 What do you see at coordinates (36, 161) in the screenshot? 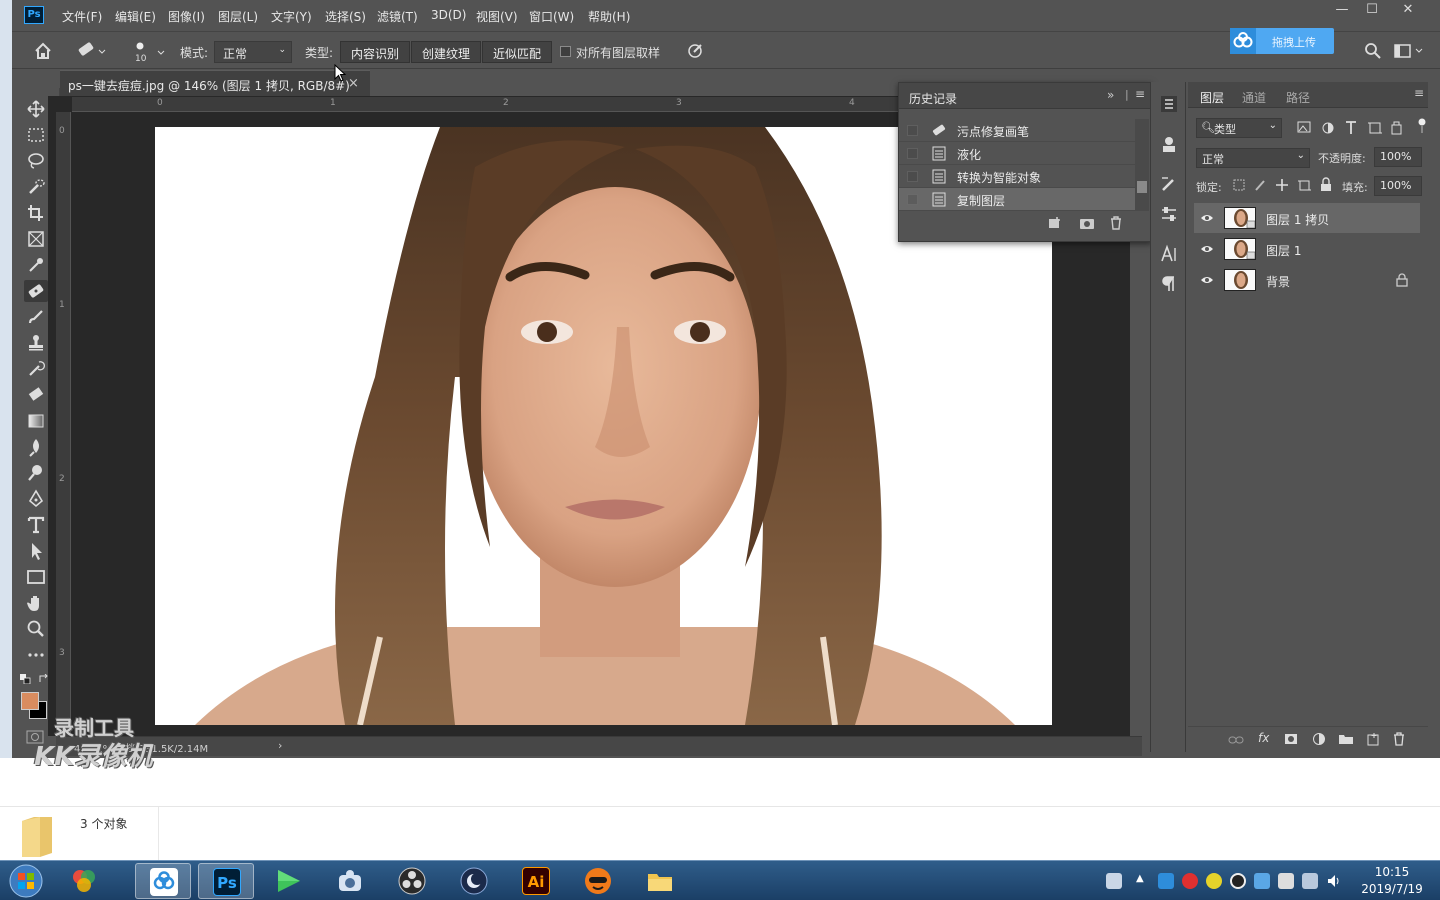
I see `lasso-tool-icon` at bounding box center [36, 161].